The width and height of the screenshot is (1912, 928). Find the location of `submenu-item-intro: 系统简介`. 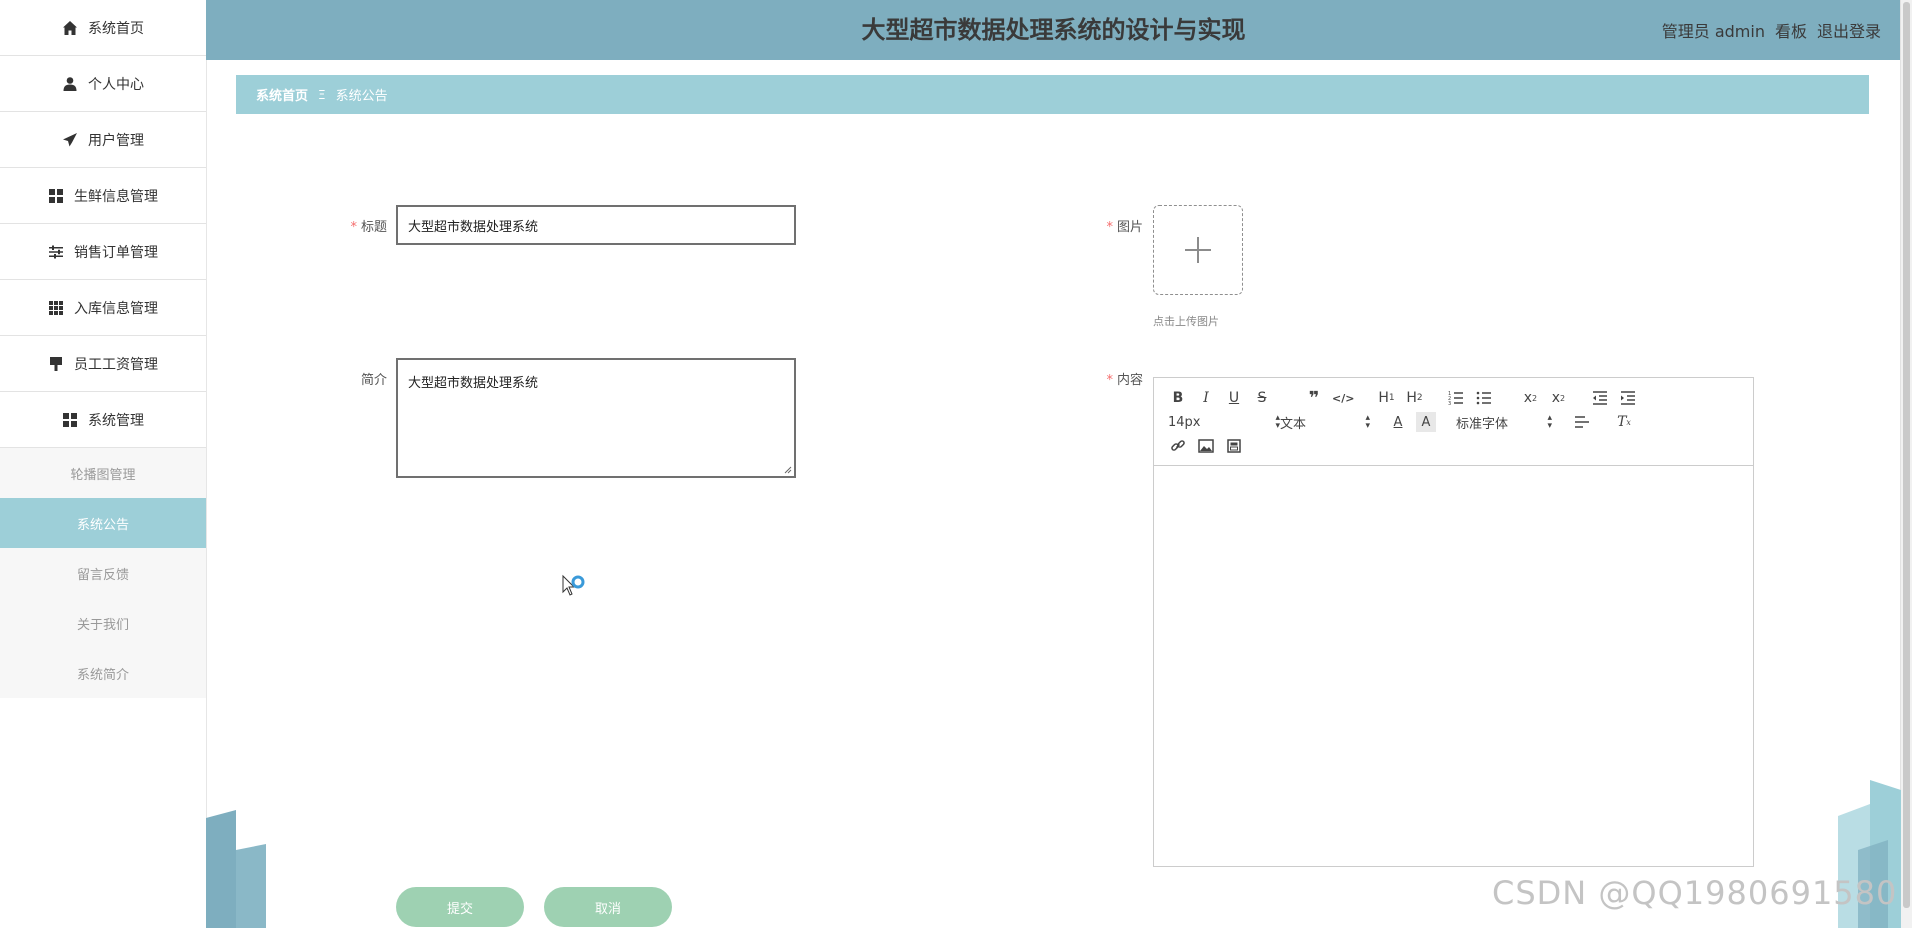

submenu-item-intro: 系统简介 is located at coordinates (103, 673).